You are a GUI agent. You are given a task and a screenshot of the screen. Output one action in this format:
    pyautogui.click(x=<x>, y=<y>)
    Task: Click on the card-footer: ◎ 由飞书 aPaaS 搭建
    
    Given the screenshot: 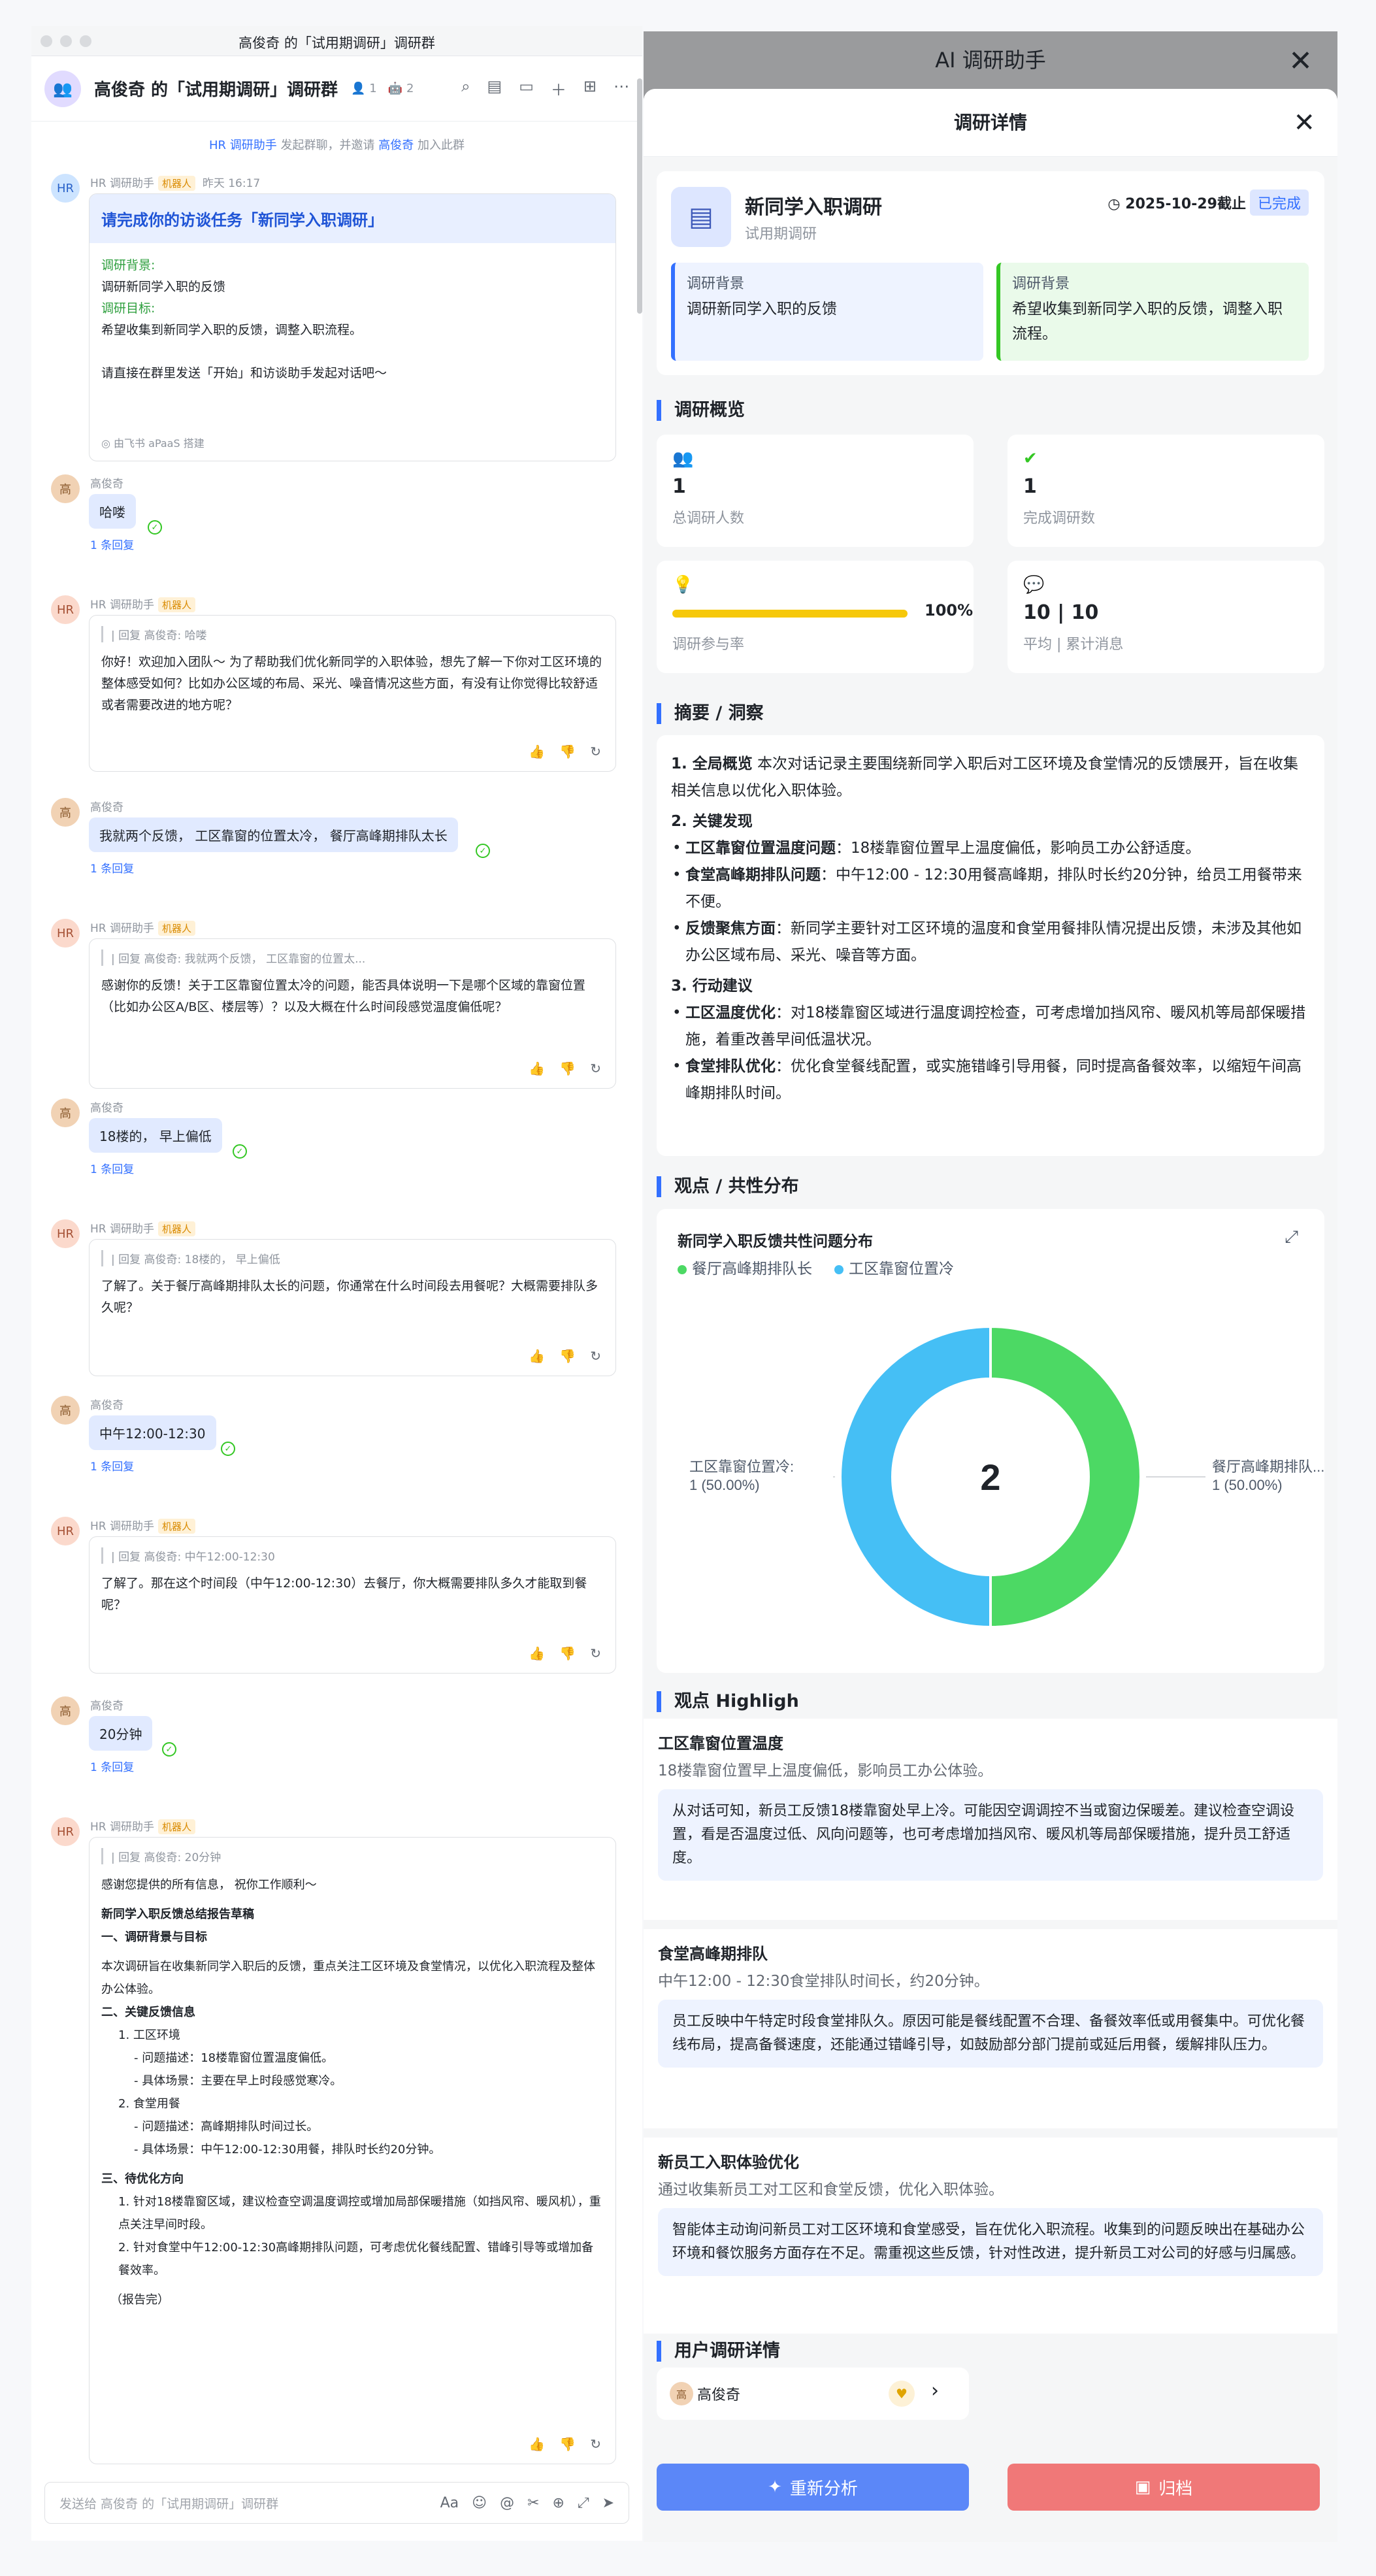 What is the action you would take?
    pyautogui.click(x=153, y=443)
    